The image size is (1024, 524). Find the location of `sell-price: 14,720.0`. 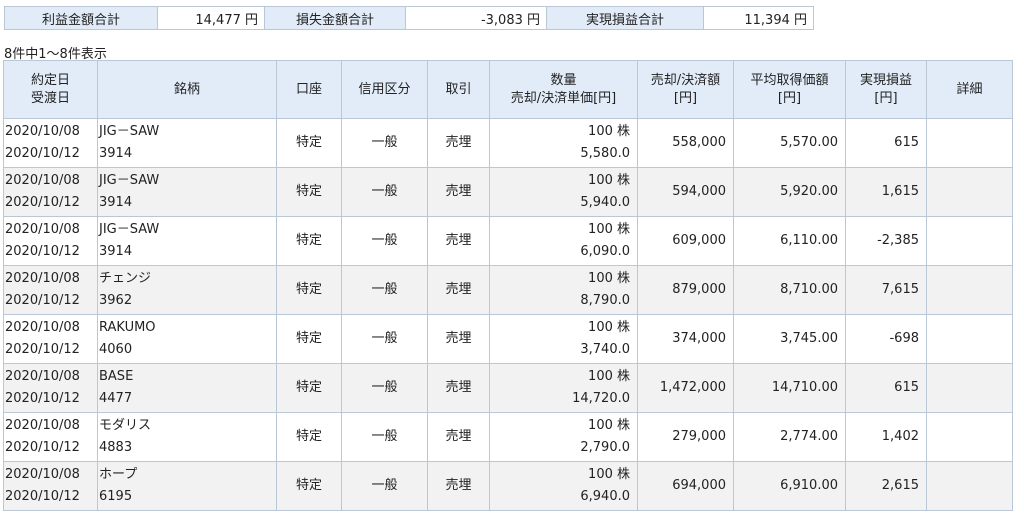

sell-price: 14,720.0 is located at coordinates (601, 398).